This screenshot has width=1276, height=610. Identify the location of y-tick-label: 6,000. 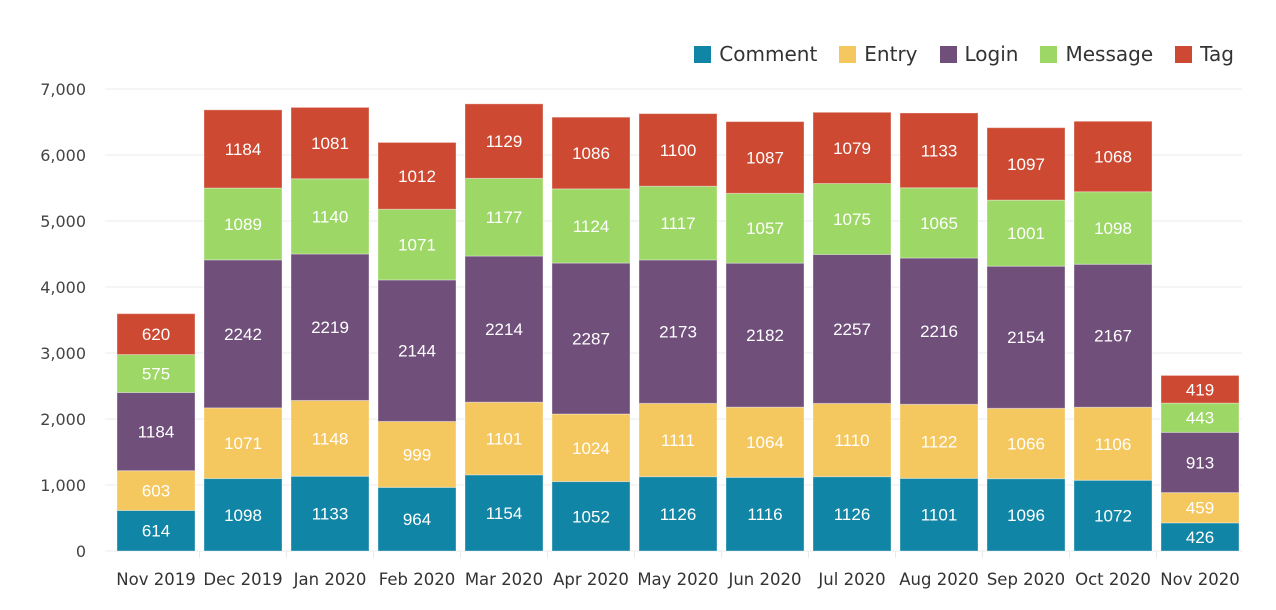
(63, 155).